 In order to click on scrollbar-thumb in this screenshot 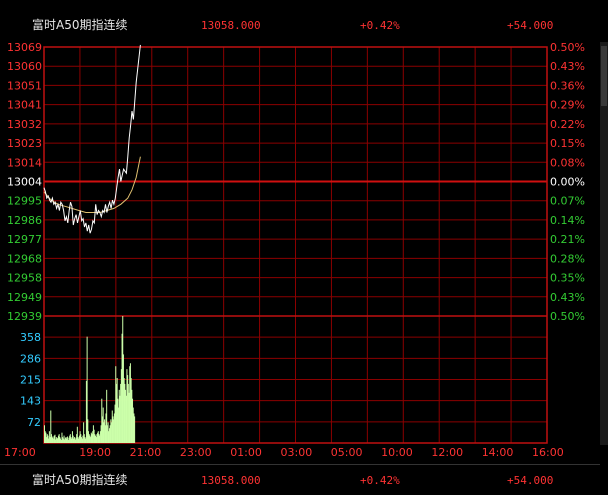, I will do `click(604, 76)`.